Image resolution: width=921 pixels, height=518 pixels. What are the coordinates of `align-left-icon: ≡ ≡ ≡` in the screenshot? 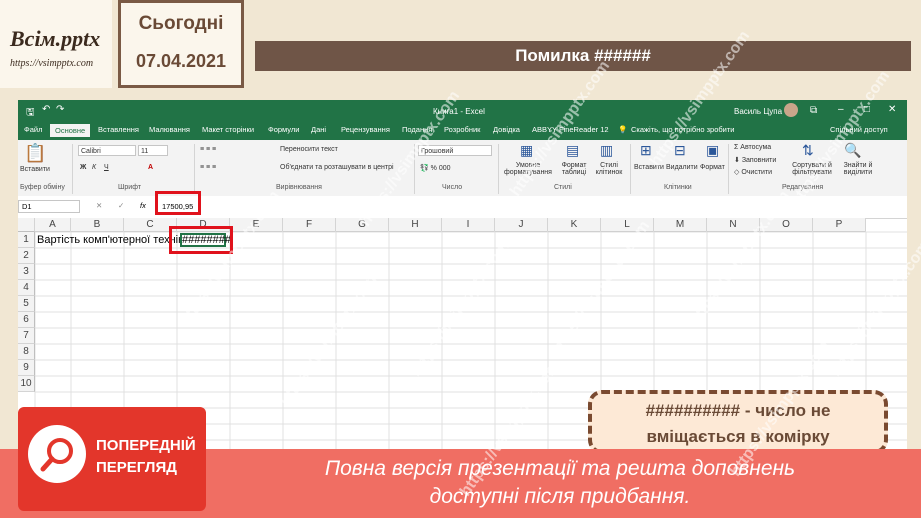 It's located at (208, 167).